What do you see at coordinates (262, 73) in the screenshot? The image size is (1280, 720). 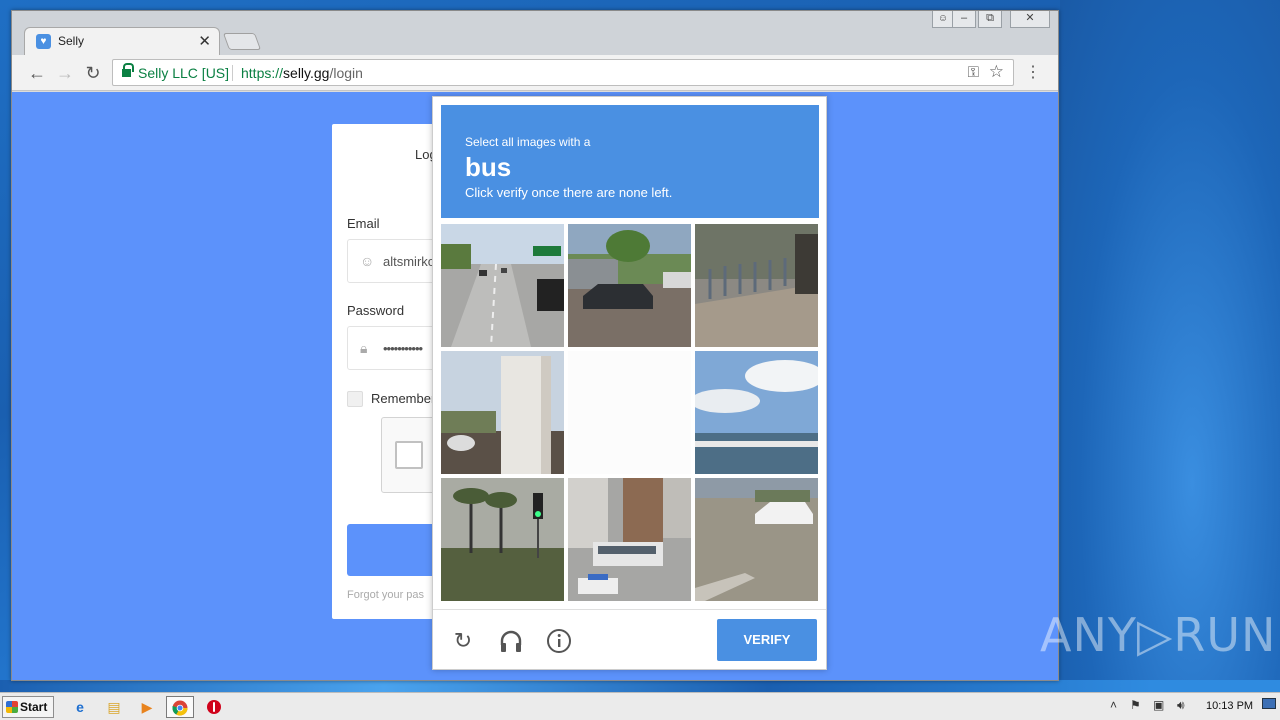 I see `url-scheme: https://` at bounding box center [262, 73].